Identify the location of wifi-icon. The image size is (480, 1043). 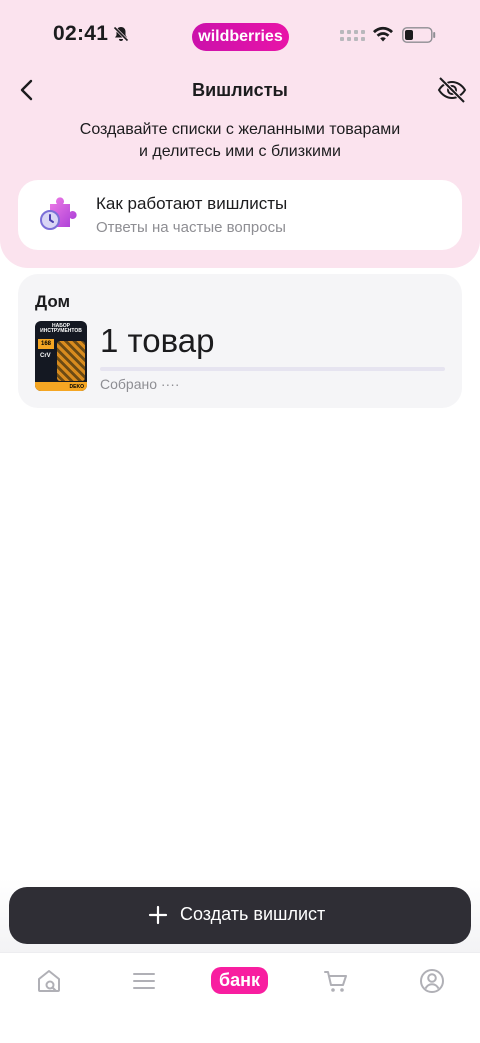
(383, 34).